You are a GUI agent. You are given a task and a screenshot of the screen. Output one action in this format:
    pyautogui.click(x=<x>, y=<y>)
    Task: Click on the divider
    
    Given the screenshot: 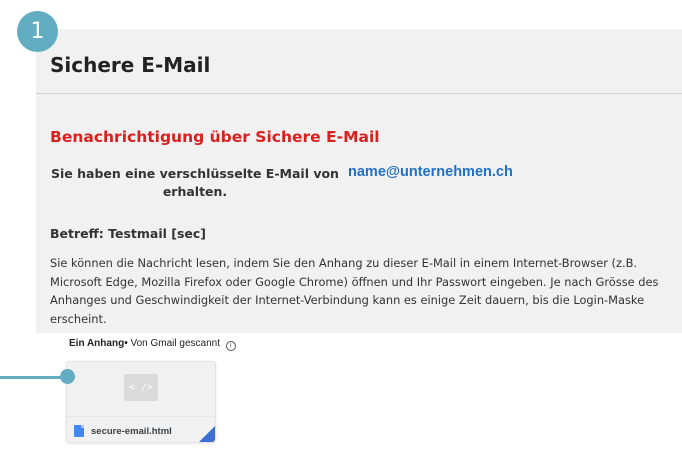 What is the action you would take?
    pyautogui.click(x=359, y=93)
    